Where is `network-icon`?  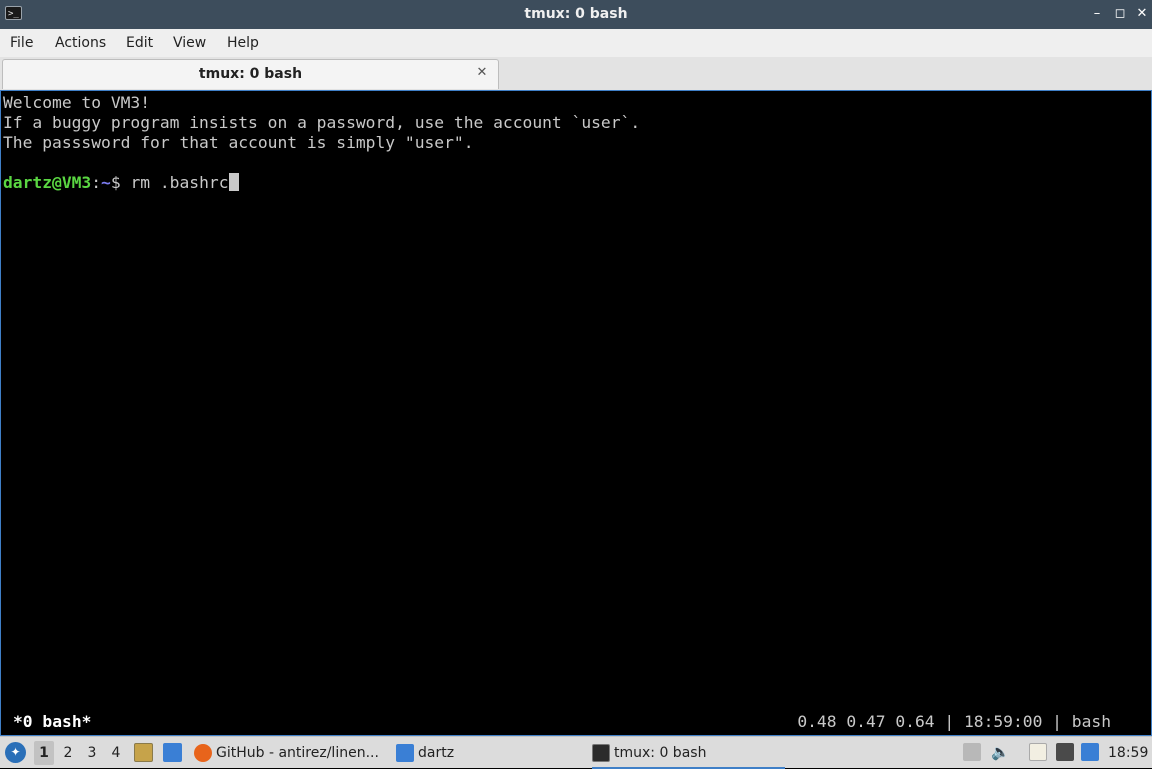
network-icon is located at coordinates (1065, 752).